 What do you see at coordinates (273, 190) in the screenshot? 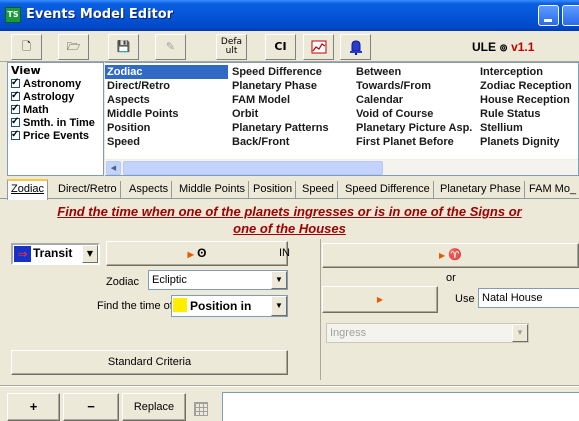
I see `tab-position: Position` at bounding box center [273, 190].